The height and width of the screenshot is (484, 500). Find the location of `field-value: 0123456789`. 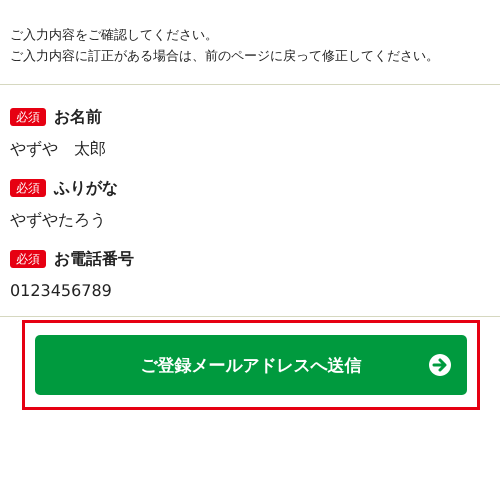

field-value: 0123456789 is located at coordinates (61, 291).